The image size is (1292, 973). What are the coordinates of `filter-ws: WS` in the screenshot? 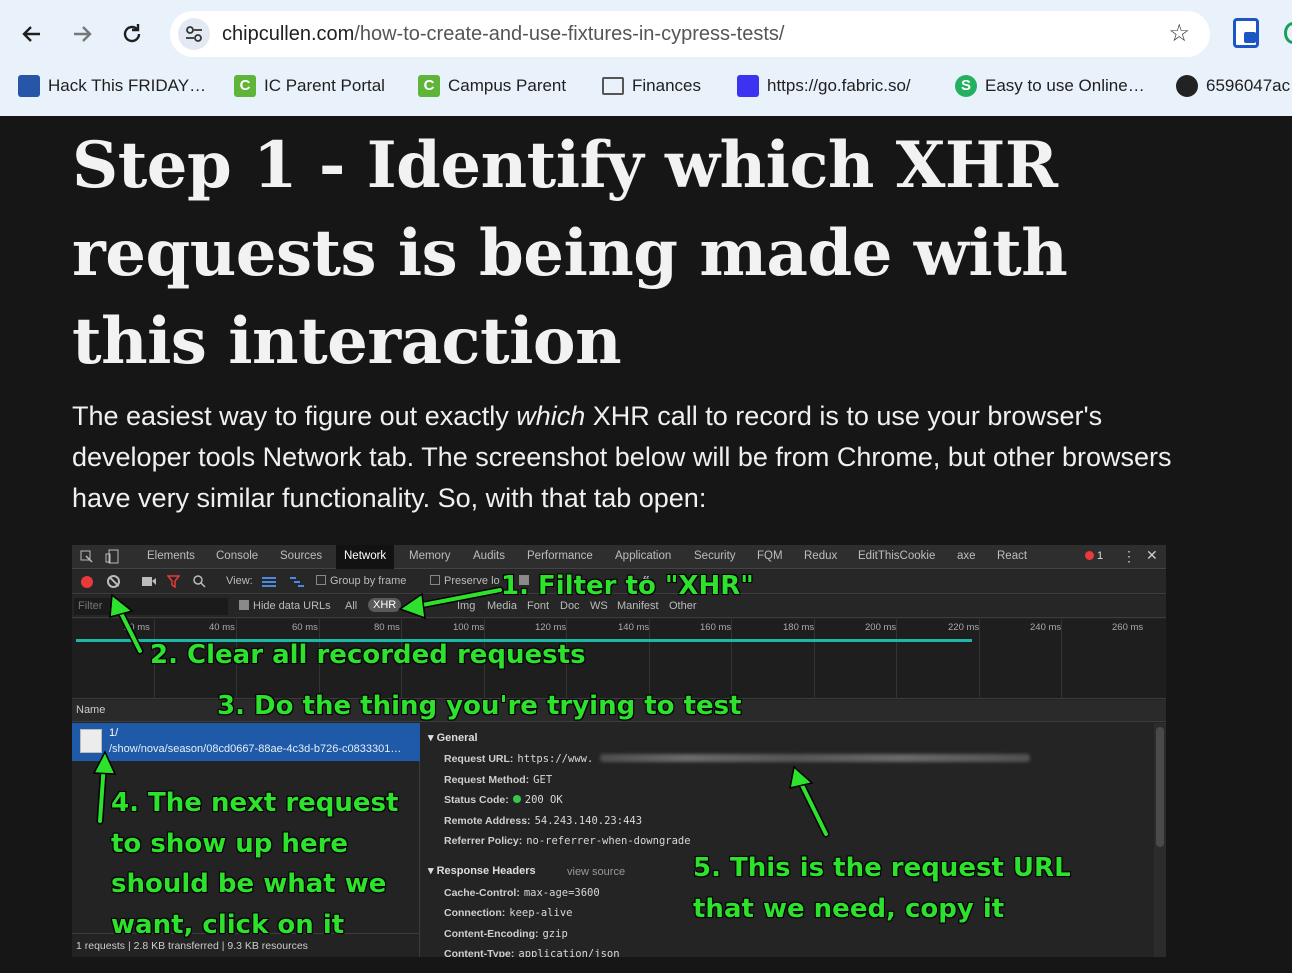 It's located at (599, 606).